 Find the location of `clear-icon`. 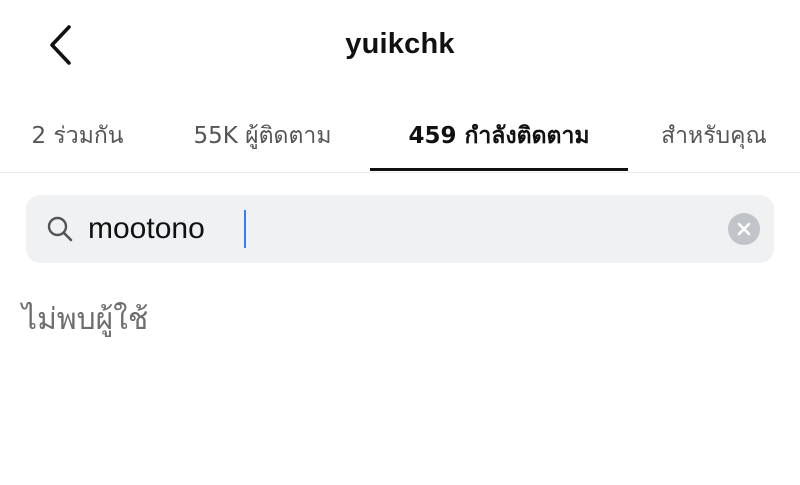

clear-icon is located at coordinates (744, 229).